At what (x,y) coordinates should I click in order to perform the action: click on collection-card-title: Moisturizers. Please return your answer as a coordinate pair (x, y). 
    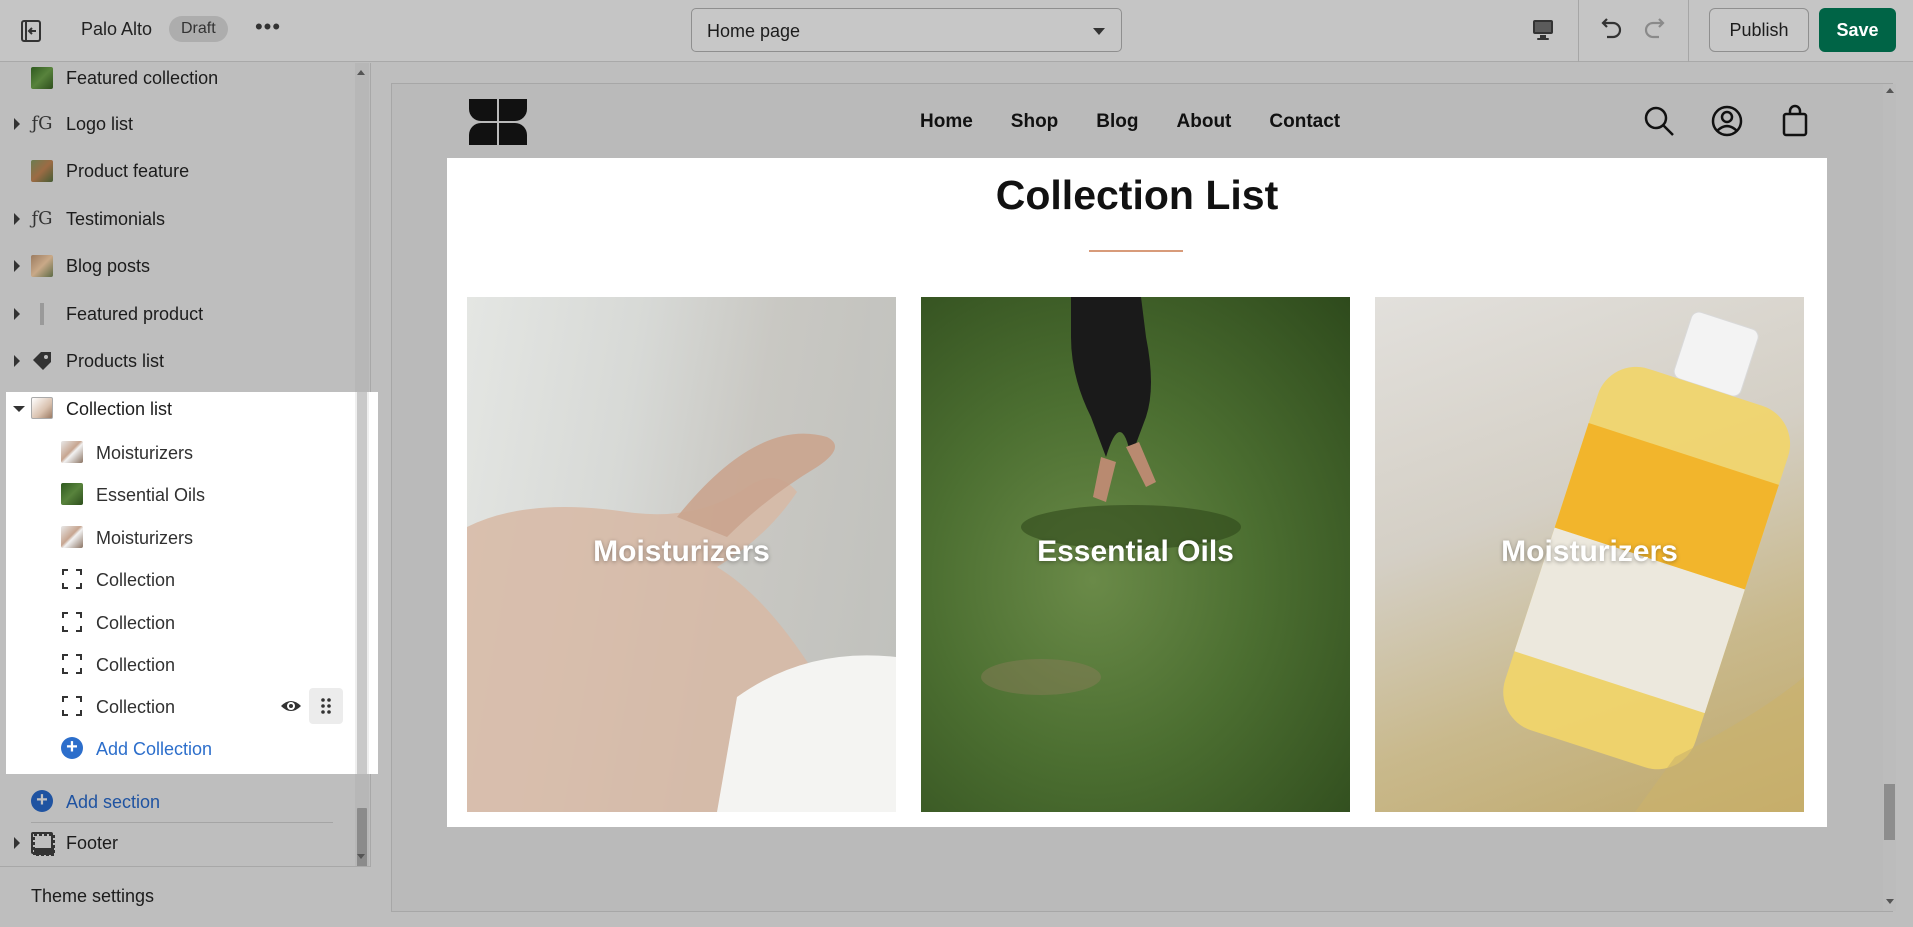
    Looking at the image, I should click on (1589, 551).